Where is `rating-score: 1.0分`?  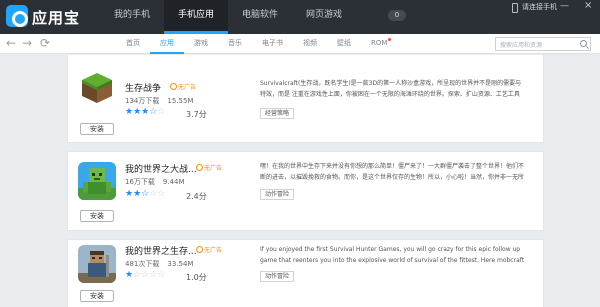
rating-score: 1.0分 is located at coordinates (196, 277).